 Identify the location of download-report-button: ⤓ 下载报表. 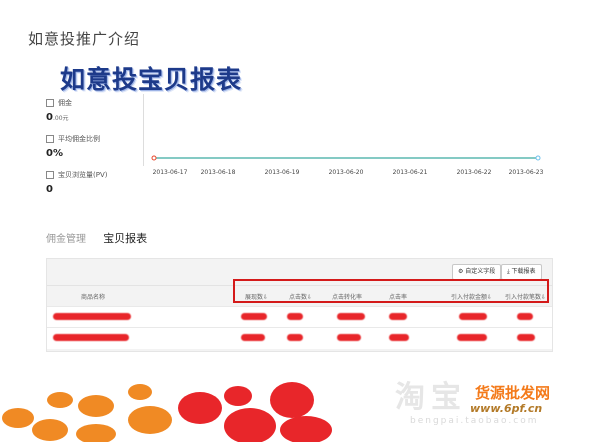
(521, 272).